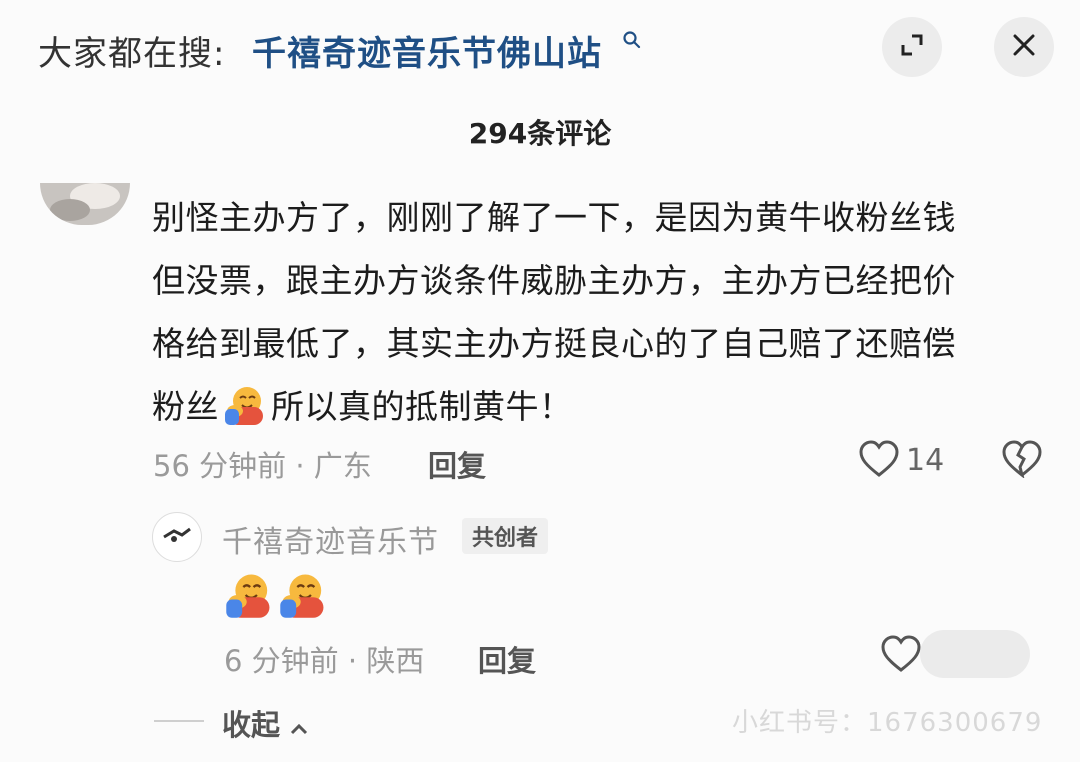 This screenshot has height=762, width=1080. What do you see at coordinates (505, 536) in the screenshot?
I see `cocreator-badge: 共创者` at bounding box center [505, 536].